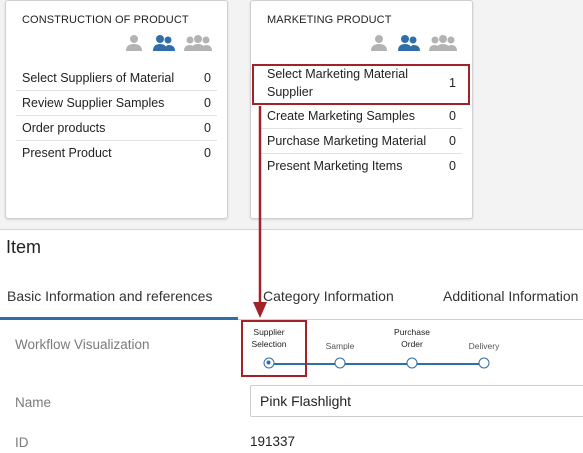 This screenshot has height=453, width=583. I want to click on task-item: Present Product 0, so click(116, 153).